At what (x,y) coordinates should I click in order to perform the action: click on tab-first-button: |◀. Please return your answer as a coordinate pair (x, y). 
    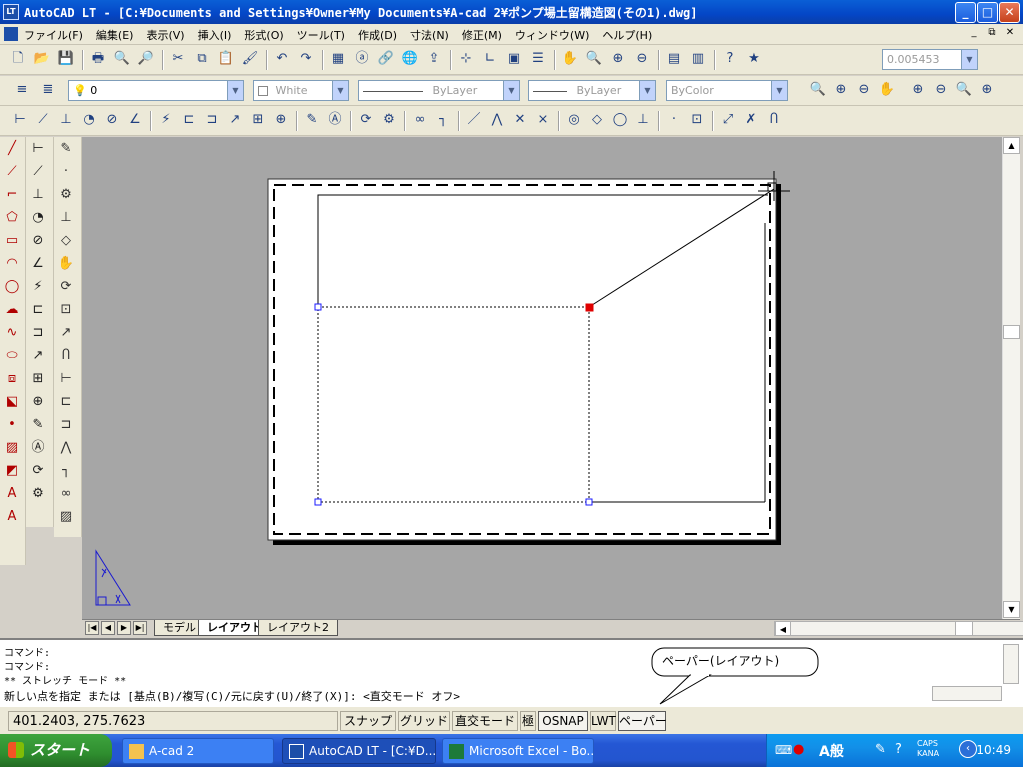
    Looking at the image, I should click on (92, 628).